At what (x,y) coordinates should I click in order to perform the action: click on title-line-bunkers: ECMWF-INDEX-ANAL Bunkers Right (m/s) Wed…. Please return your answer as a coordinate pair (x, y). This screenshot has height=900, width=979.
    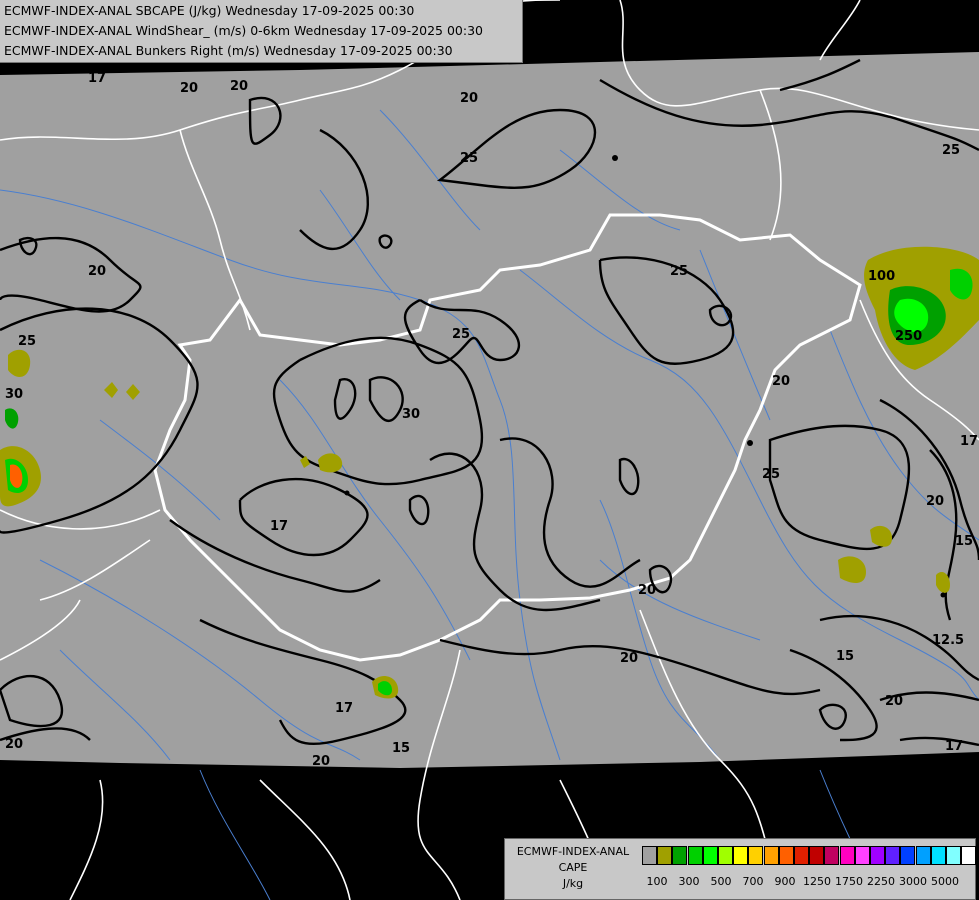
    Looking at the image, I should click on (228, 50).